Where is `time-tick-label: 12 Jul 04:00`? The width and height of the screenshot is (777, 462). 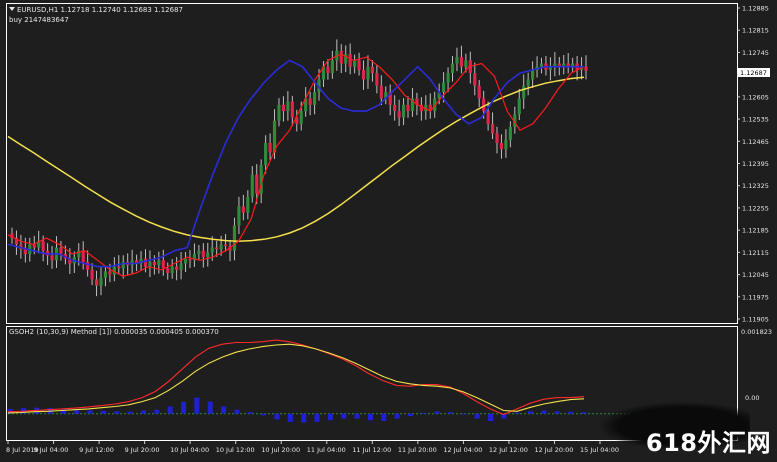 time-tick-label: 12 Jul 04:00 is located at coordinates (462, 450).